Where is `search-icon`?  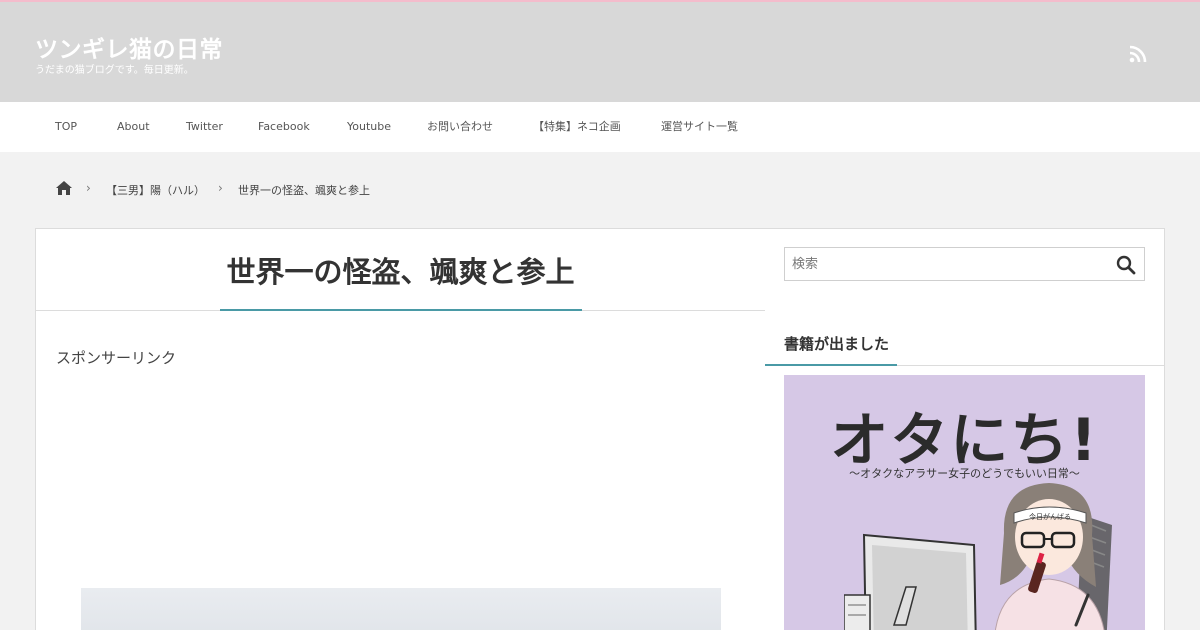 search-icon is located at coordinates (1126, 265).